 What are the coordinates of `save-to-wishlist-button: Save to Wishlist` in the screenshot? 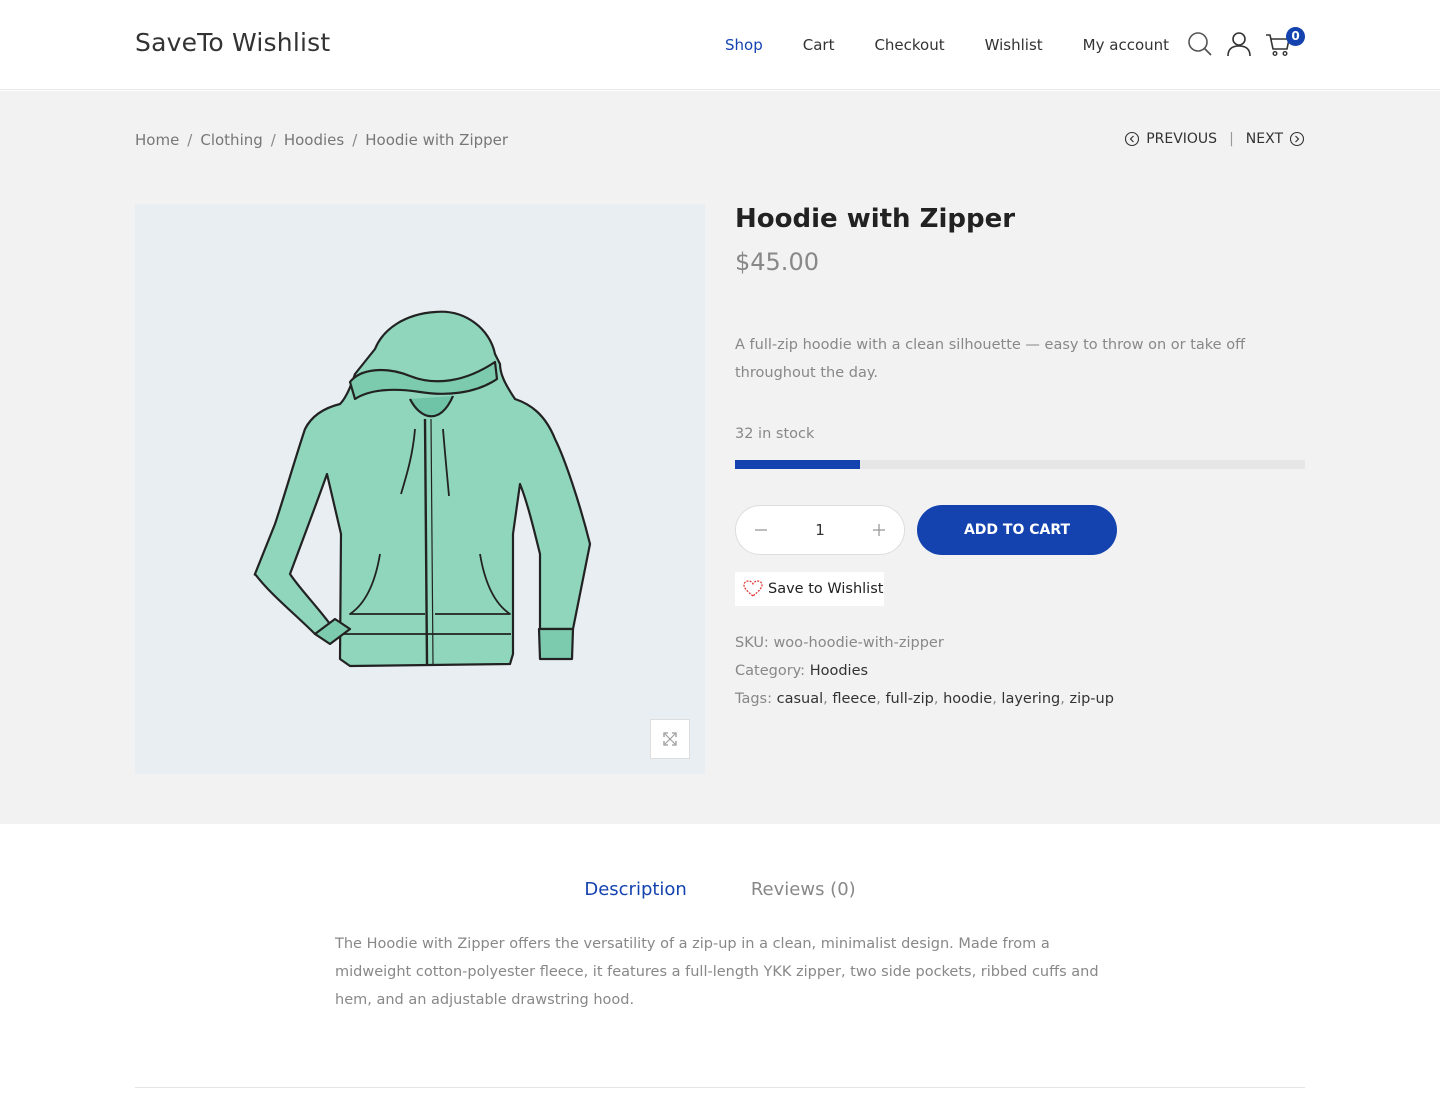 It's located at (809, 589).